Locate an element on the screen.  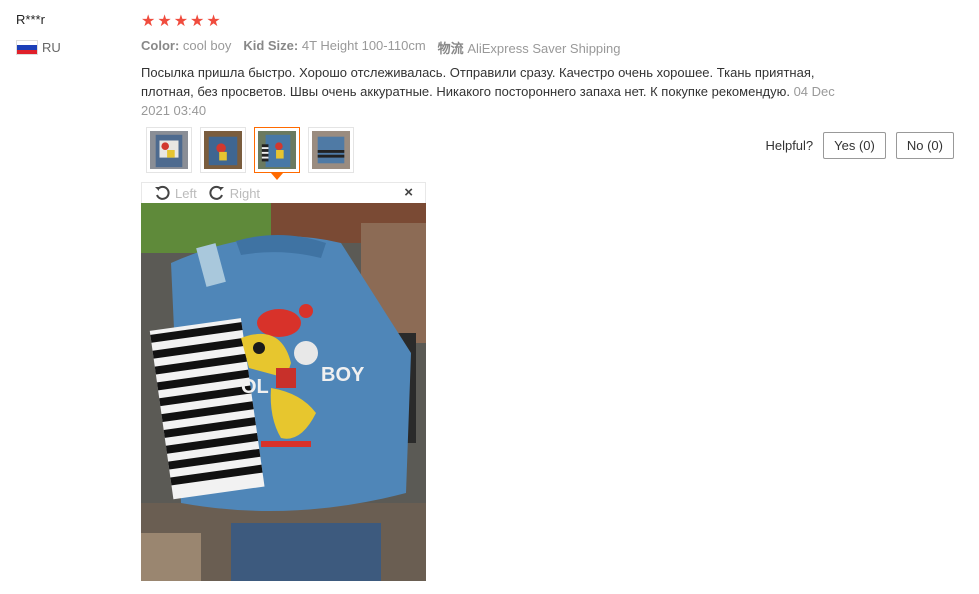
photo-thumbnails is located at coordinates (250, 153).